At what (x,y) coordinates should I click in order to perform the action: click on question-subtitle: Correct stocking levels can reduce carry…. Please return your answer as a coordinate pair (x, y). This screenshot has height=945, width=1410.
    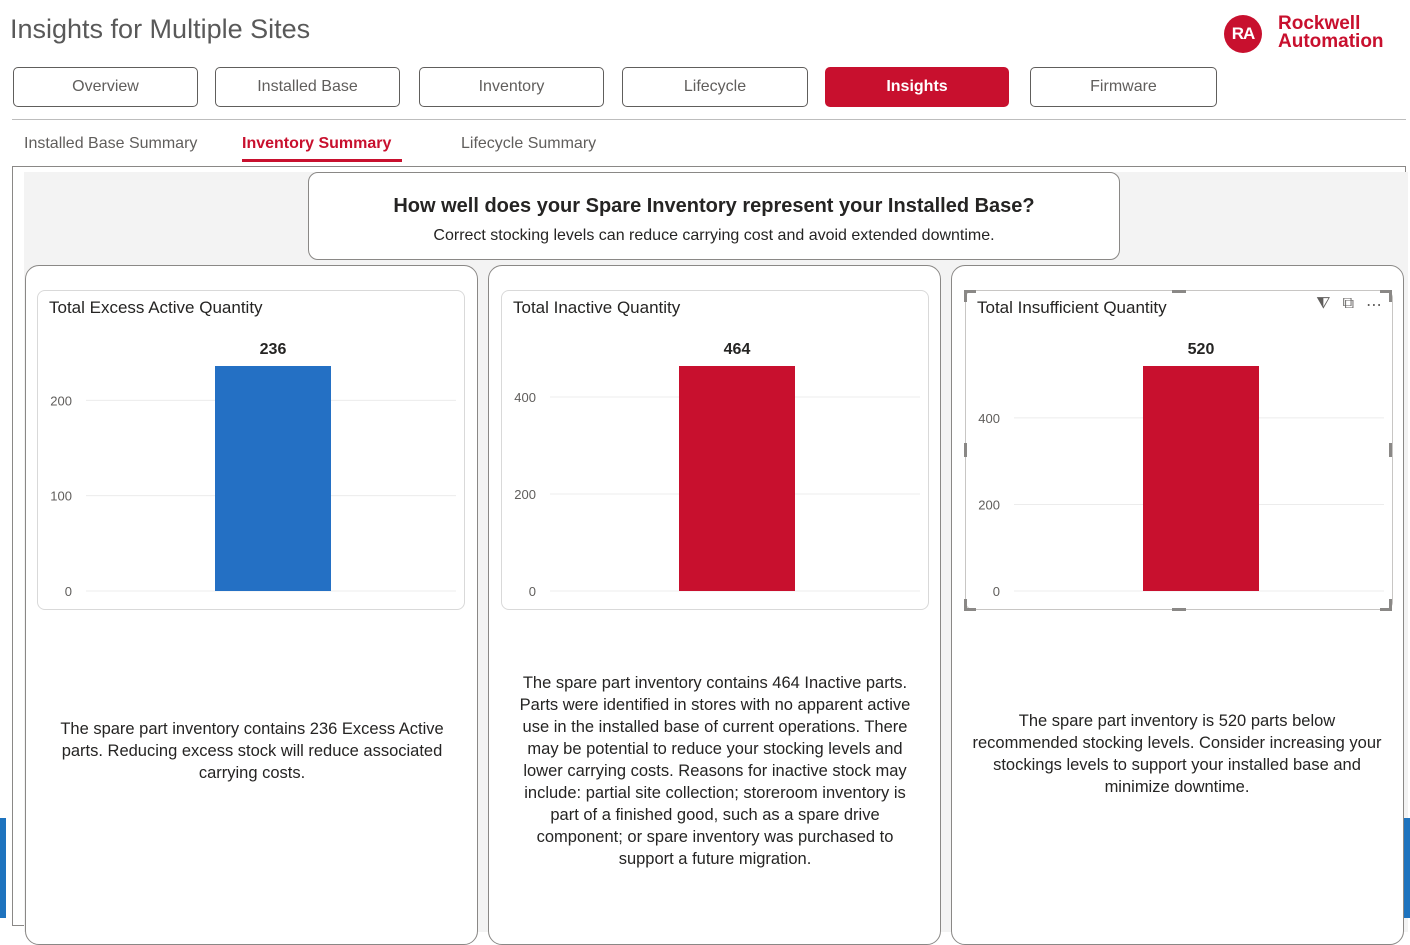
    Looking at the image, I should click on (714, 235).